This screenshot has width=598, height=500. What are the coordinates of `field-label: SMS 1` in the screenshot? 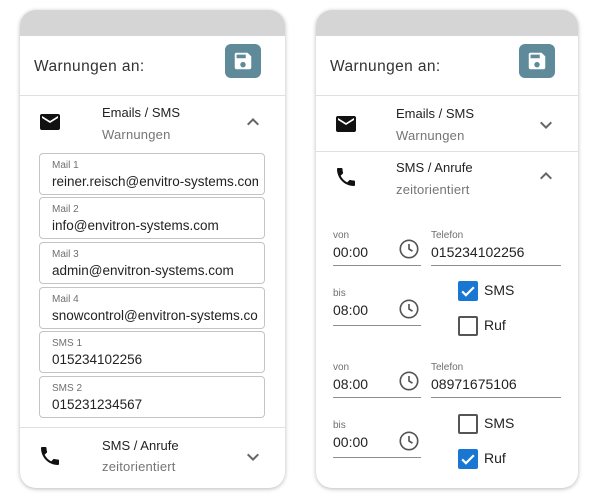 It's located at (67, 343).